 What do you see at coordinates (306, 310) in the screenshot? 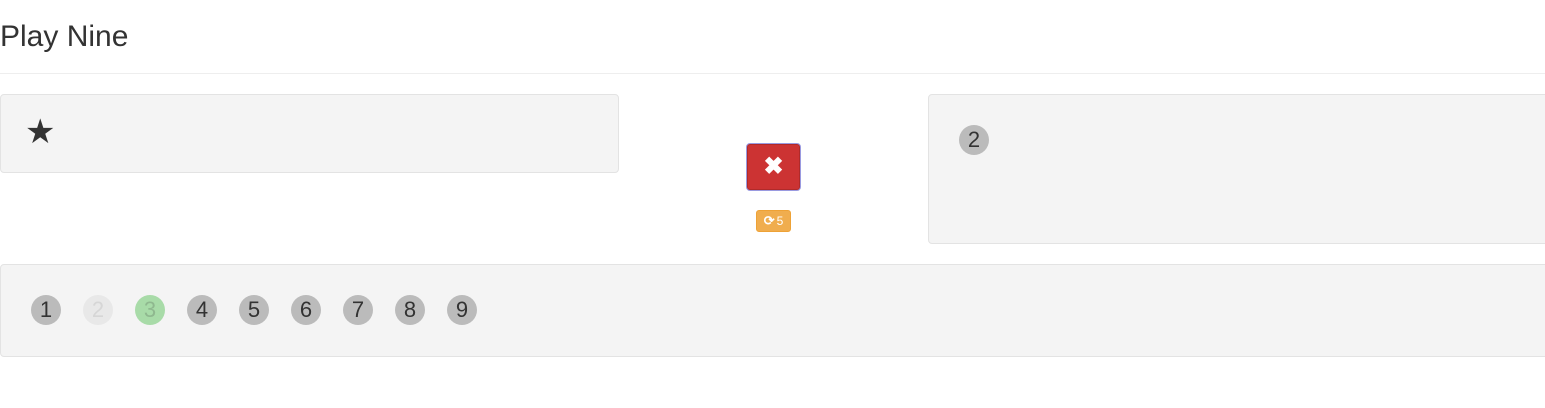
I see `number-6: 6` at bounding box center [306, 310].